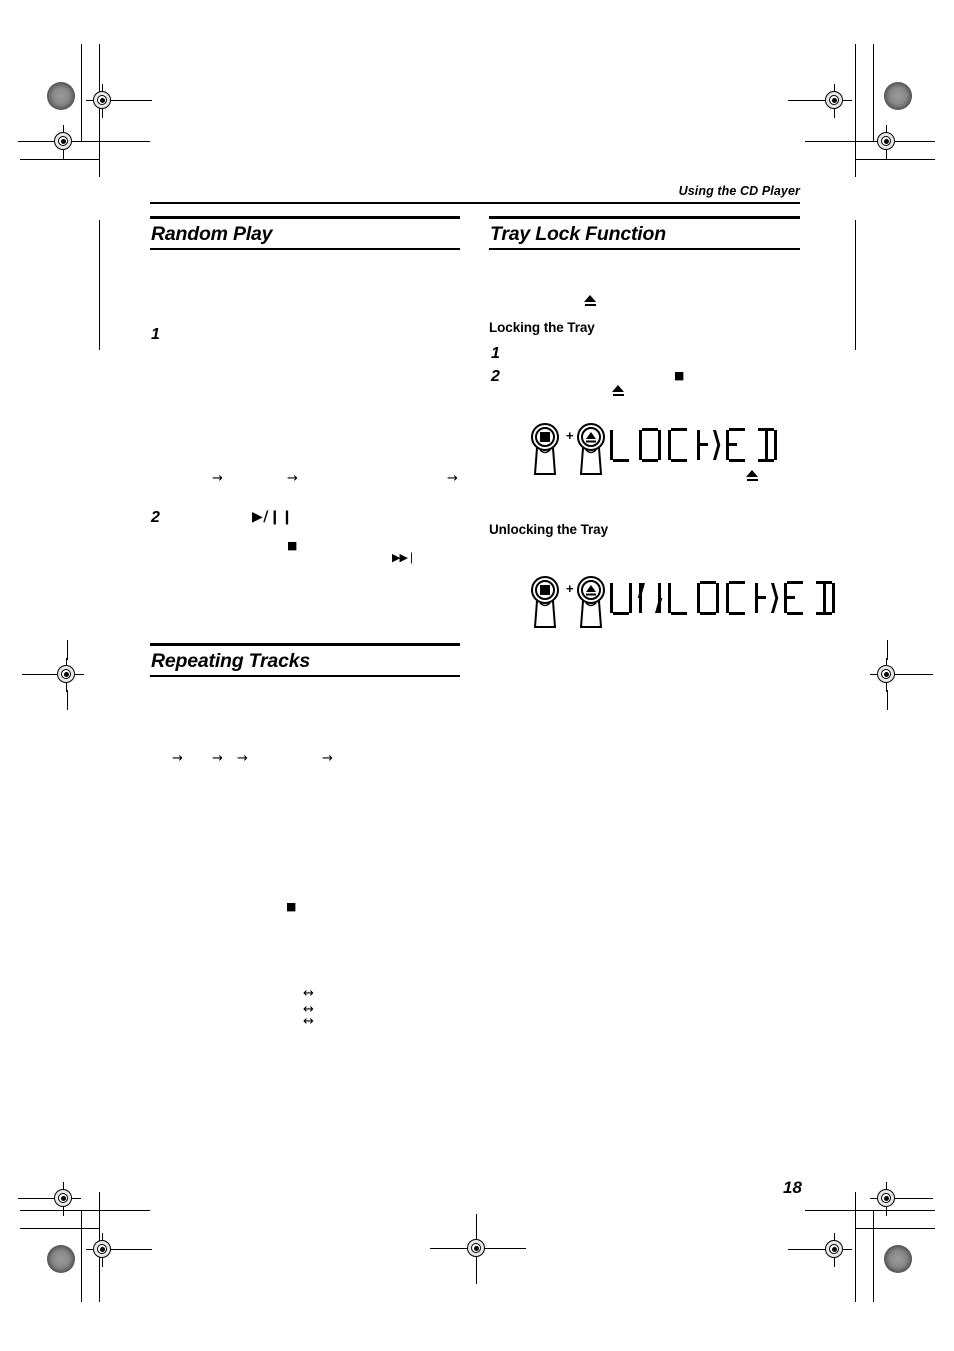 This screenshot has height=1351, width=954. What do you see at coordinates (792, 1187) in the screenshot?
I see `page-number: 18` at bounding box center [792, 1187].